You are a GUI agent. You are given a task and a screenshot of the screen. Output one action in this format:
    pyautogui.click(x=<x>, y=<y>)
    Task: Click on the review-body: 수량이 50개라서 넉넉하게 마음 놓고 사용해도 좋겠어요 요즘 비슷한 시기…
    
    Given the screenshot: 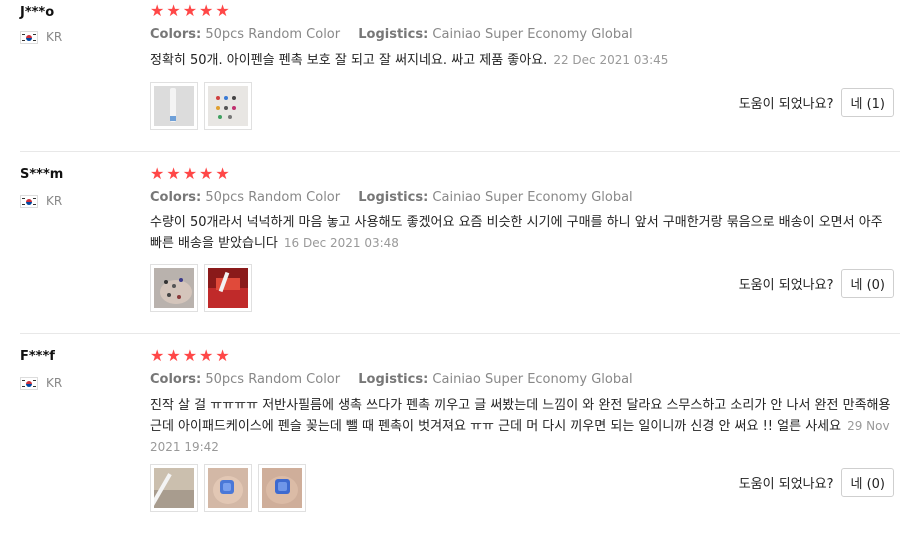 What is the action you would take?
    pyautogui.click(x=516, y=233)
    